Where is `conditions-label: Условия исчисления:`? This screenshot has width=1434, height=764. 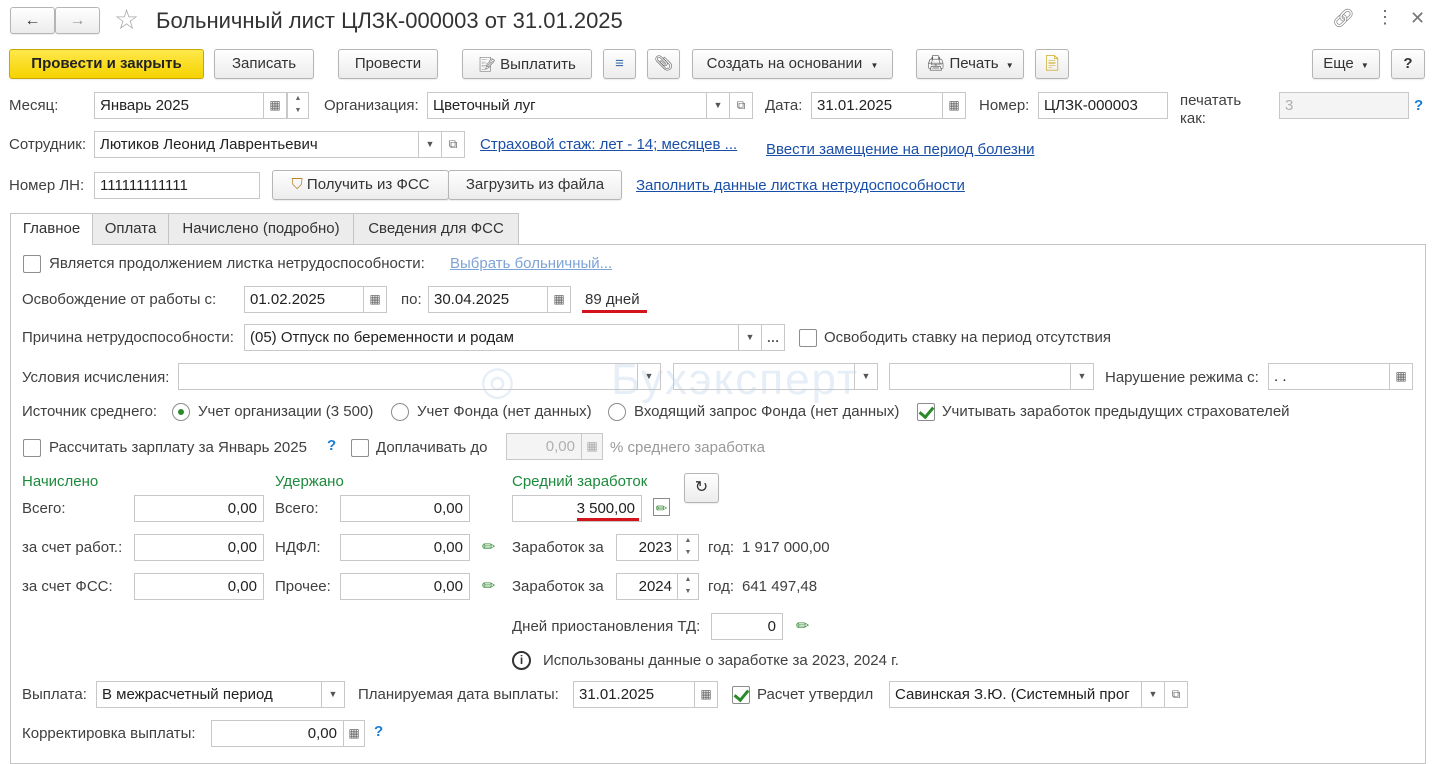
conditions-label: Условия исчисления: is located at coordinates (96, 377).